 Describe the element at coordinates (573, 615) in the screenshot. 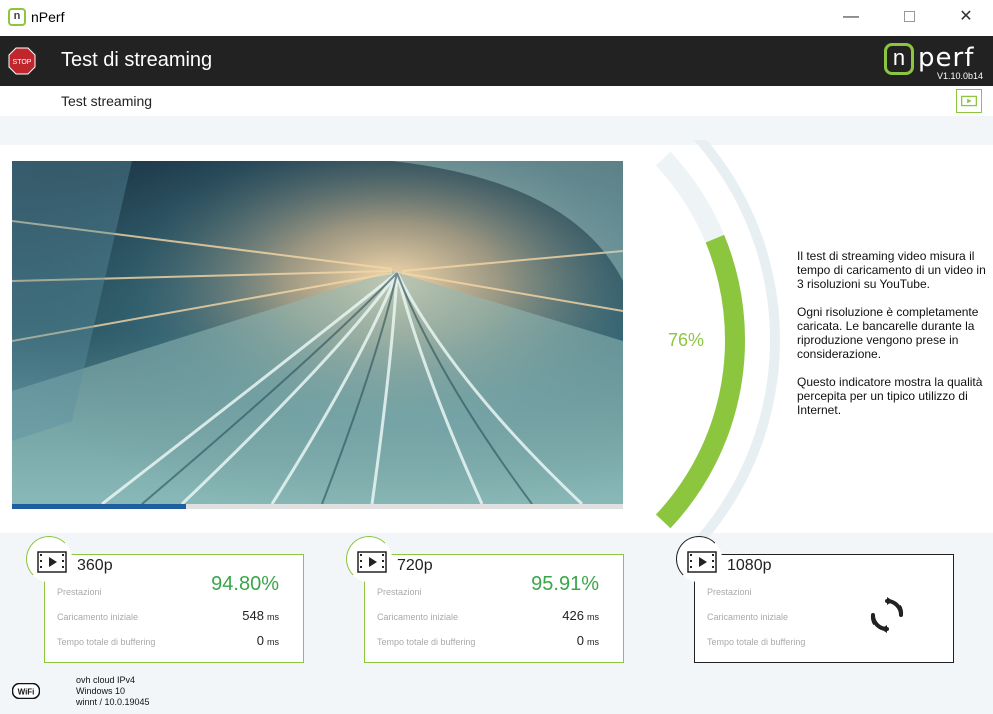

I see `initial-load-number: 426` at that location.